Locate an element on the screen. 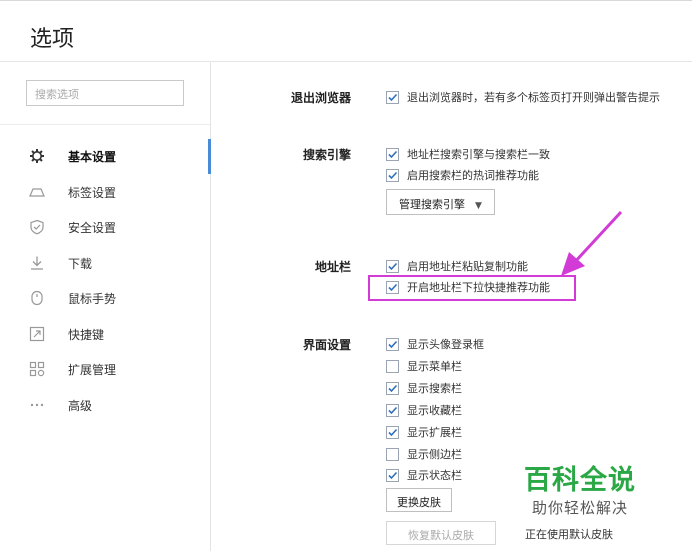 This screenshot has width=692, height=551. option-label: 启用地址栏粘贴复制功能 is located at coordinates (467, 266).